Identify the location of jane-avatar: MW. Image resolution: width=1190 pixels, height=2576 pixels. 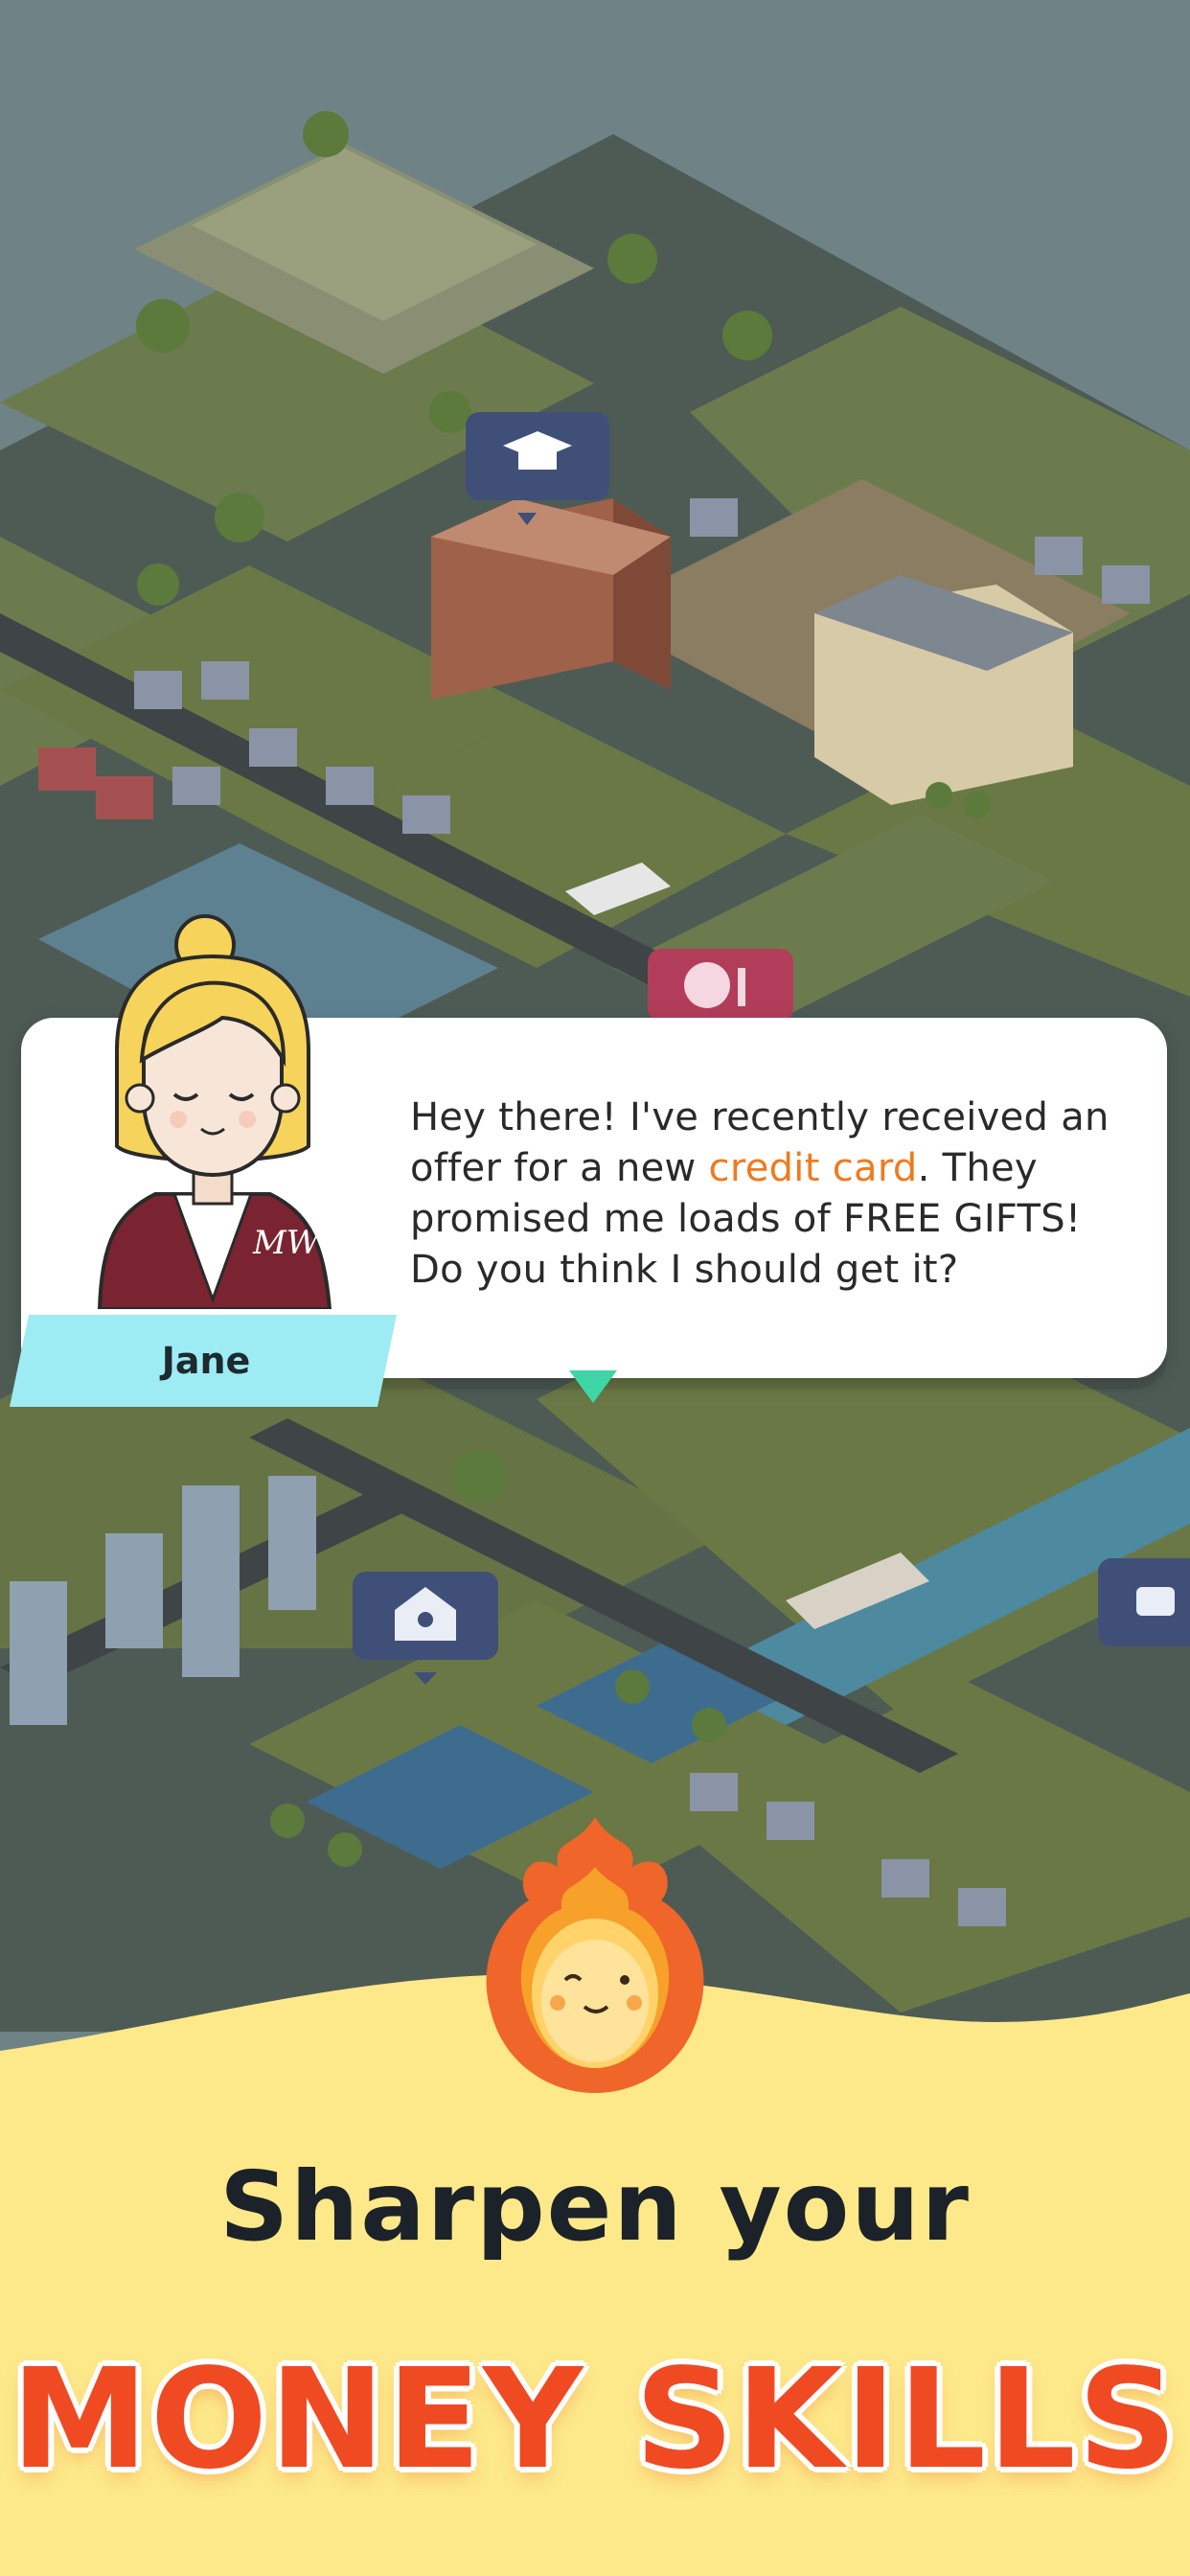
(214, 1111).